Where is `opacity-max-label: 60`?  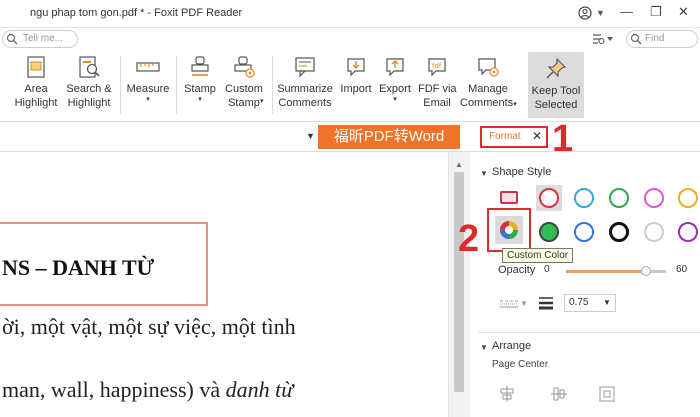 opacity-max-label: 60 is located at coordinates (682, 269).